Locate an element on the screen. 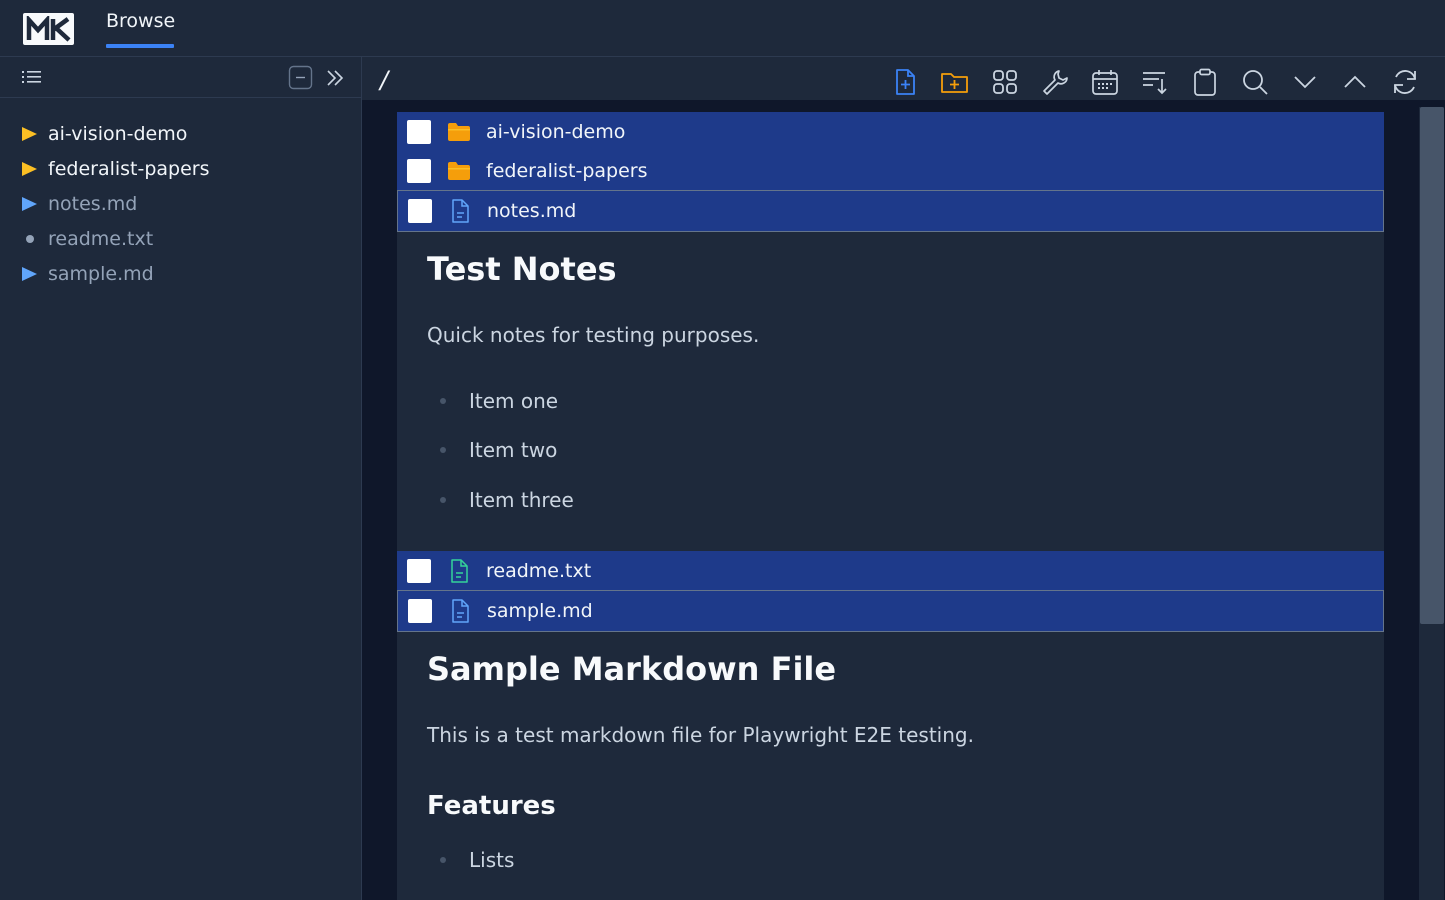 The image size is (1445, 900). wrench-icon is located at coordinates (1055, 82).